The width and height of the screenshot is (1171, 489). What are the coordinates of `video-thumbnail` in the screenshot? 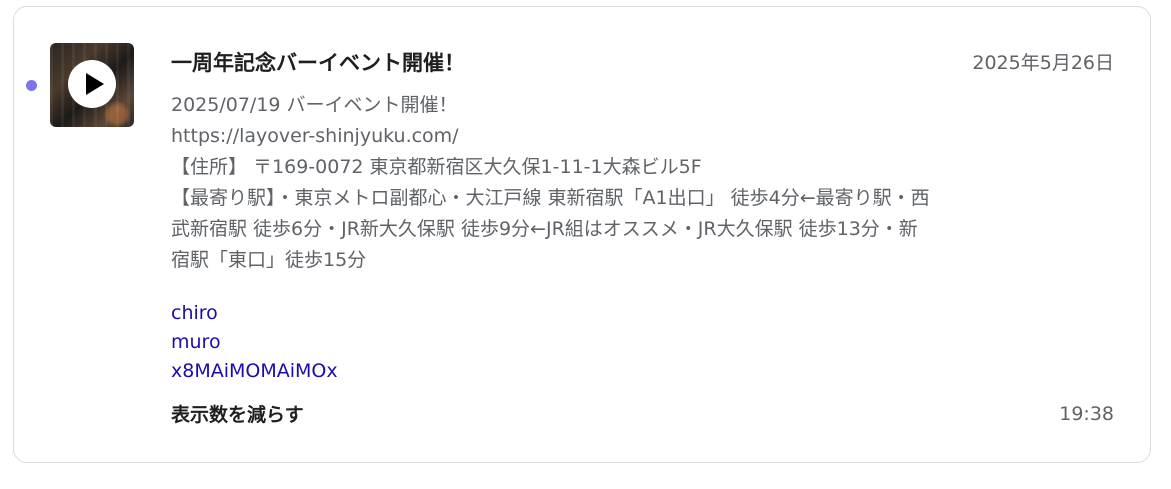 It's located at (92, 85).